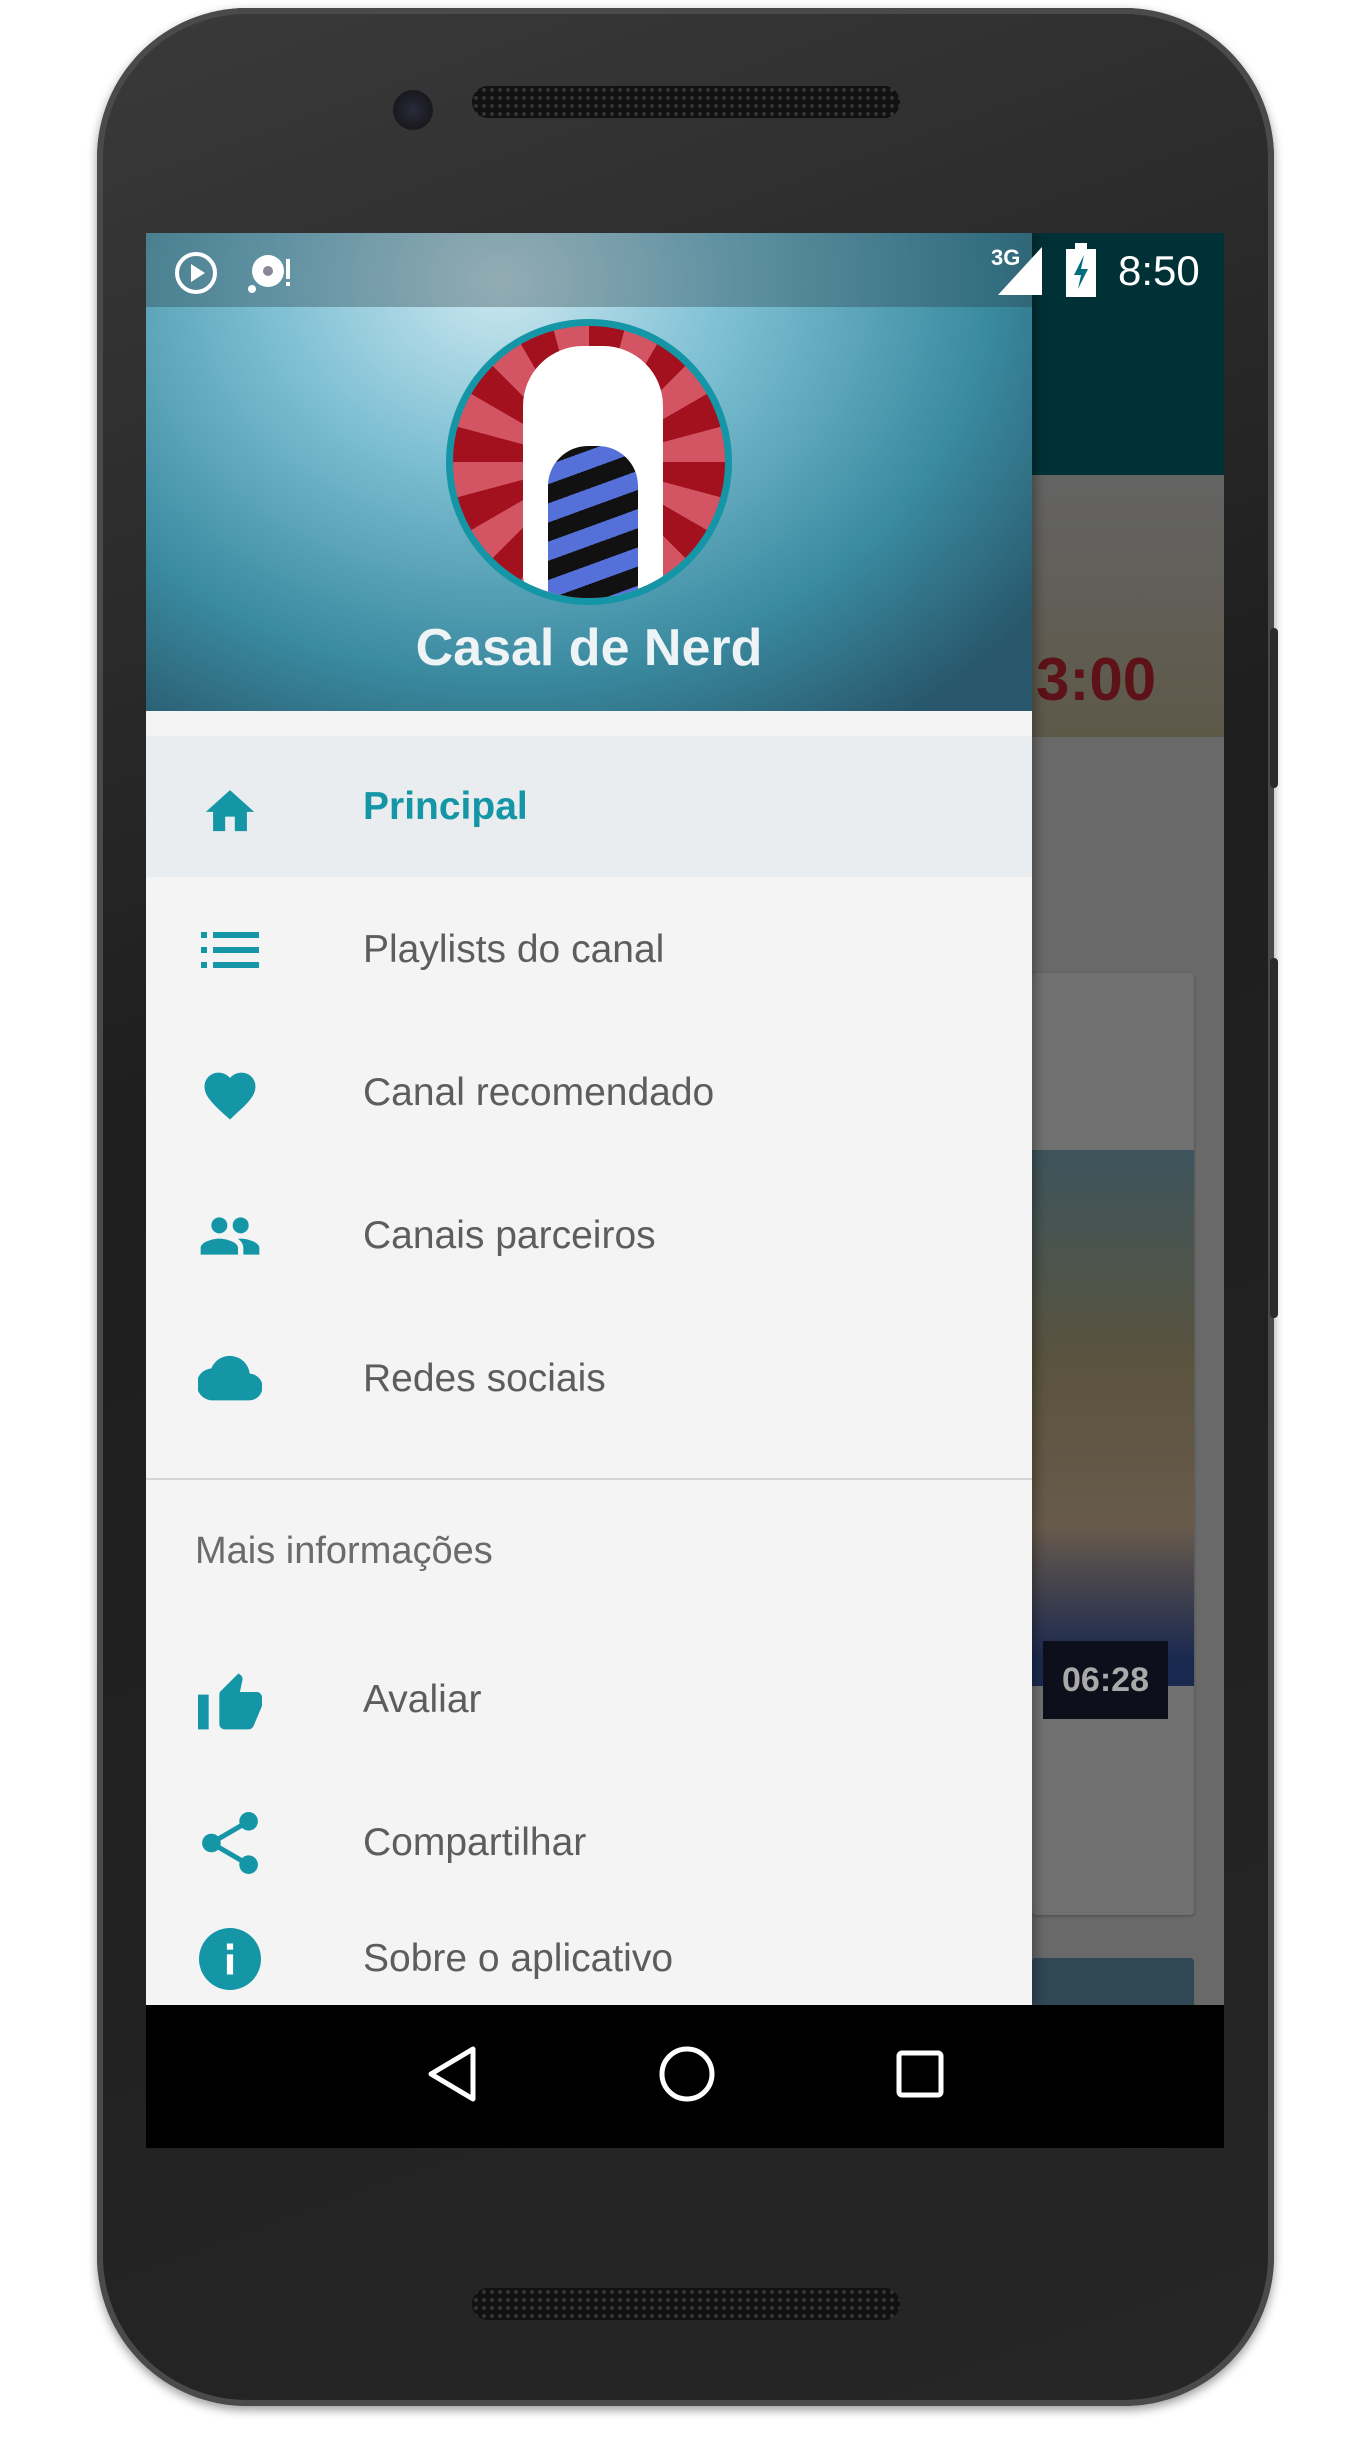 The image size is (1370, 2446). What do you see at coordinates (230, 1093) in the screenshot?
I see `heart-icon` at bounding box center [230, 1093].